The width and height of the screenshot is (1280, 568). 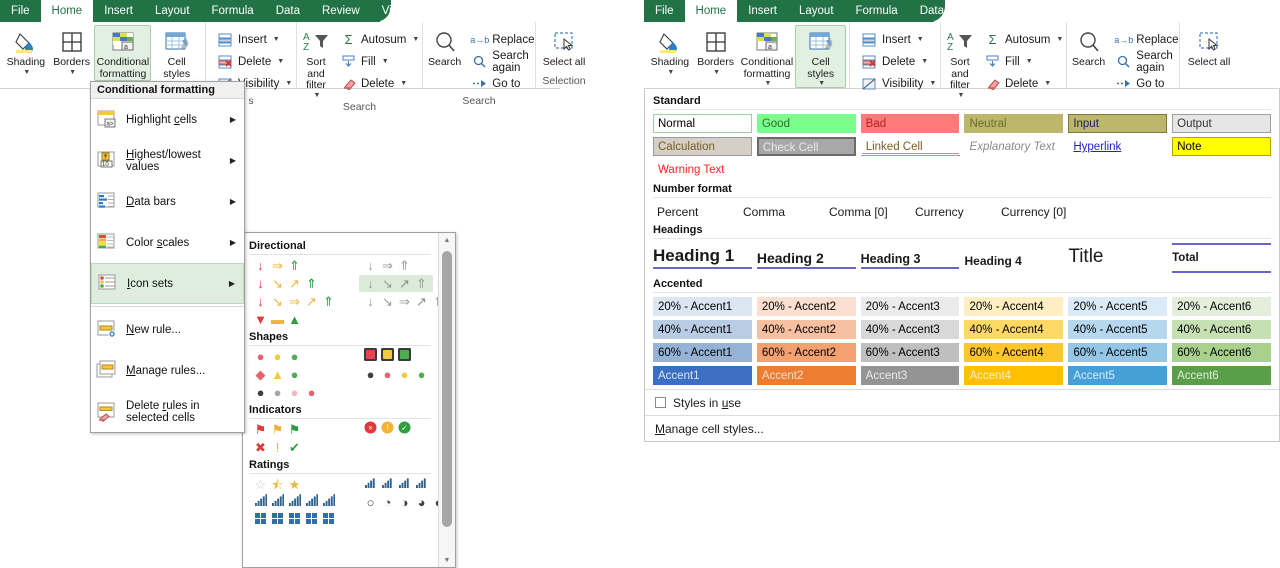 I want to click on visibility-button: Visibility ▼, so click(x=898, y=83).